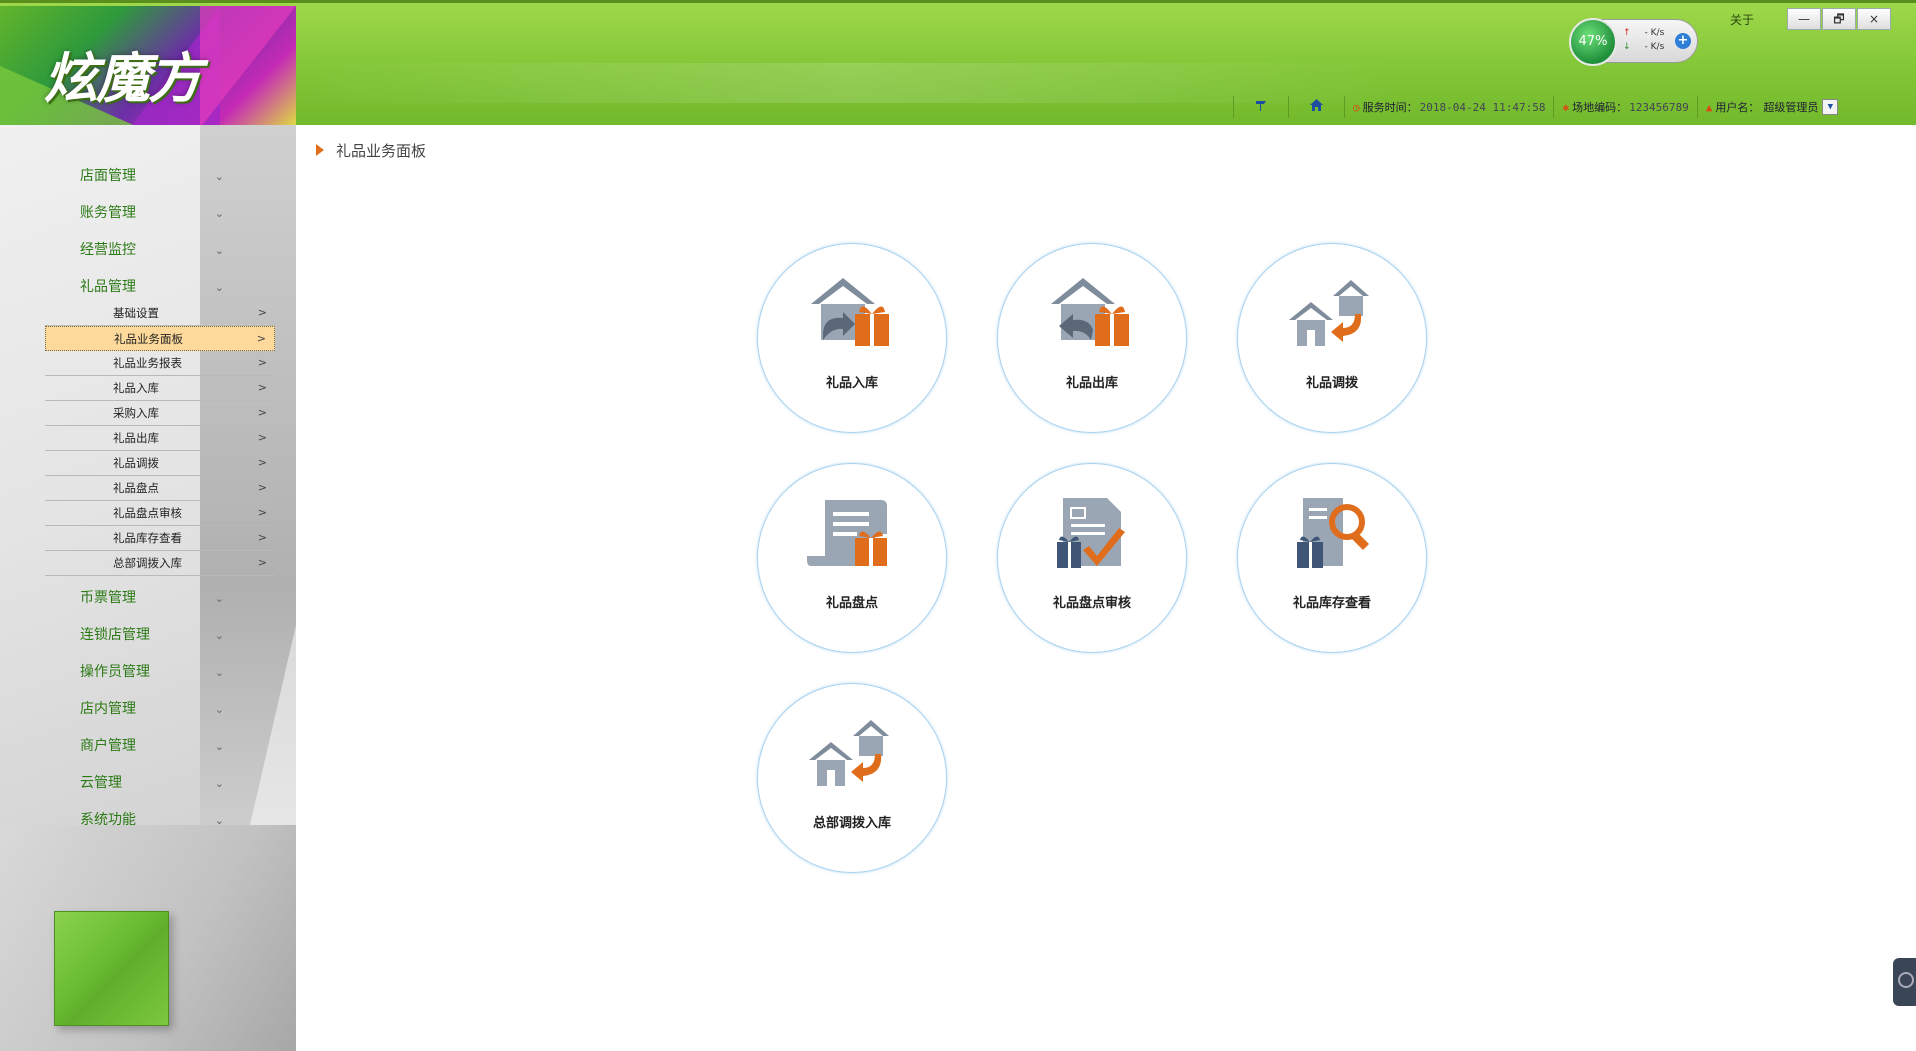 This screenshot has width=1916, height=1051. Describe the element at coordinates (156, 598) in the screenshot. I see `sidebar-item-tokens: 币票管理 ⌄` at that location.